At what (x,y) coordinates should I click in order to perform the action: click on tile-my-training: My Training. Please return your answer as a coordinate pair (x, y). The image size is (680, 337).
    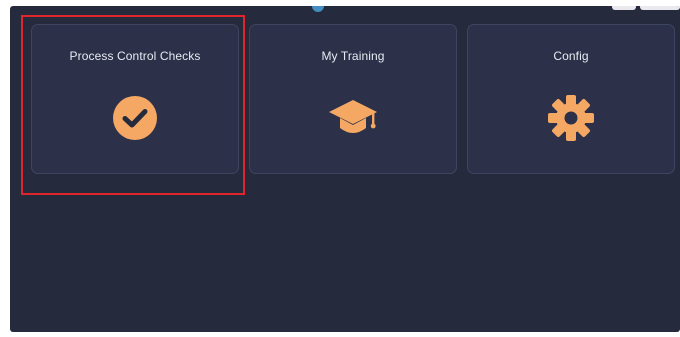
    Looking at the image, I should click on (353, 99).